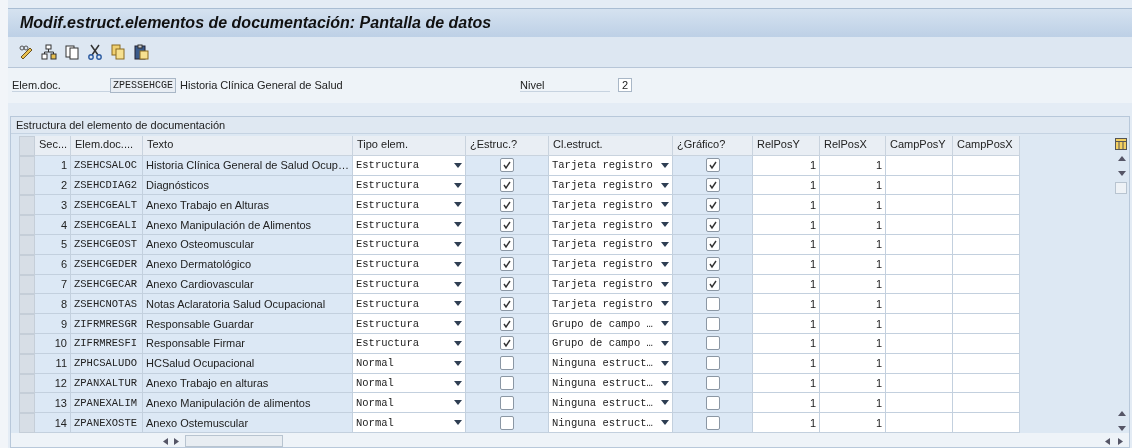 This screenshot has height=448, width=1132. I want to click on column-header: ¿Gráfico?, so click(713, 146).